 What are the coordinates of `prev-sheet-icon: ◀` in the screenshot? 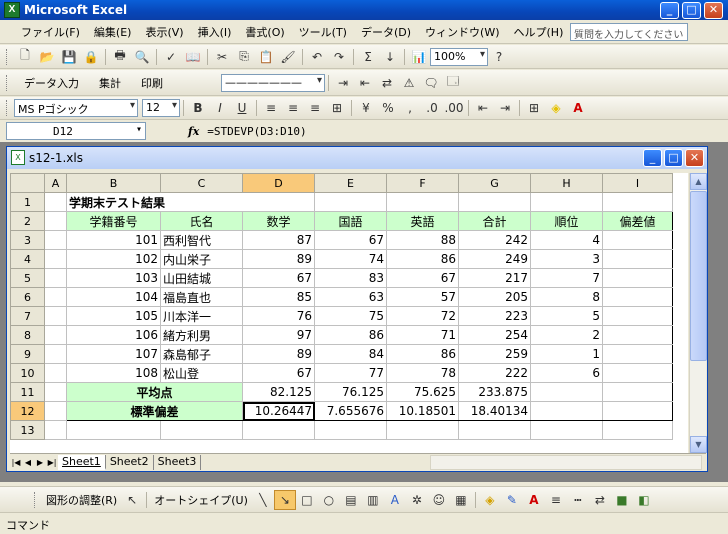 It's located at (28, 462).